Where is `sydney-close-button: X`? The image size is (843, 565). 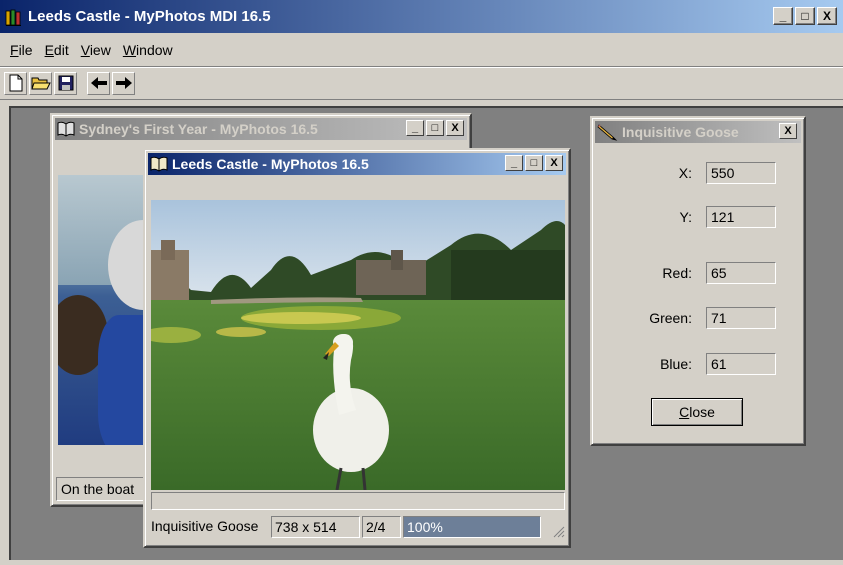
sydney-close-button: X is located at coordinates (455, 128).